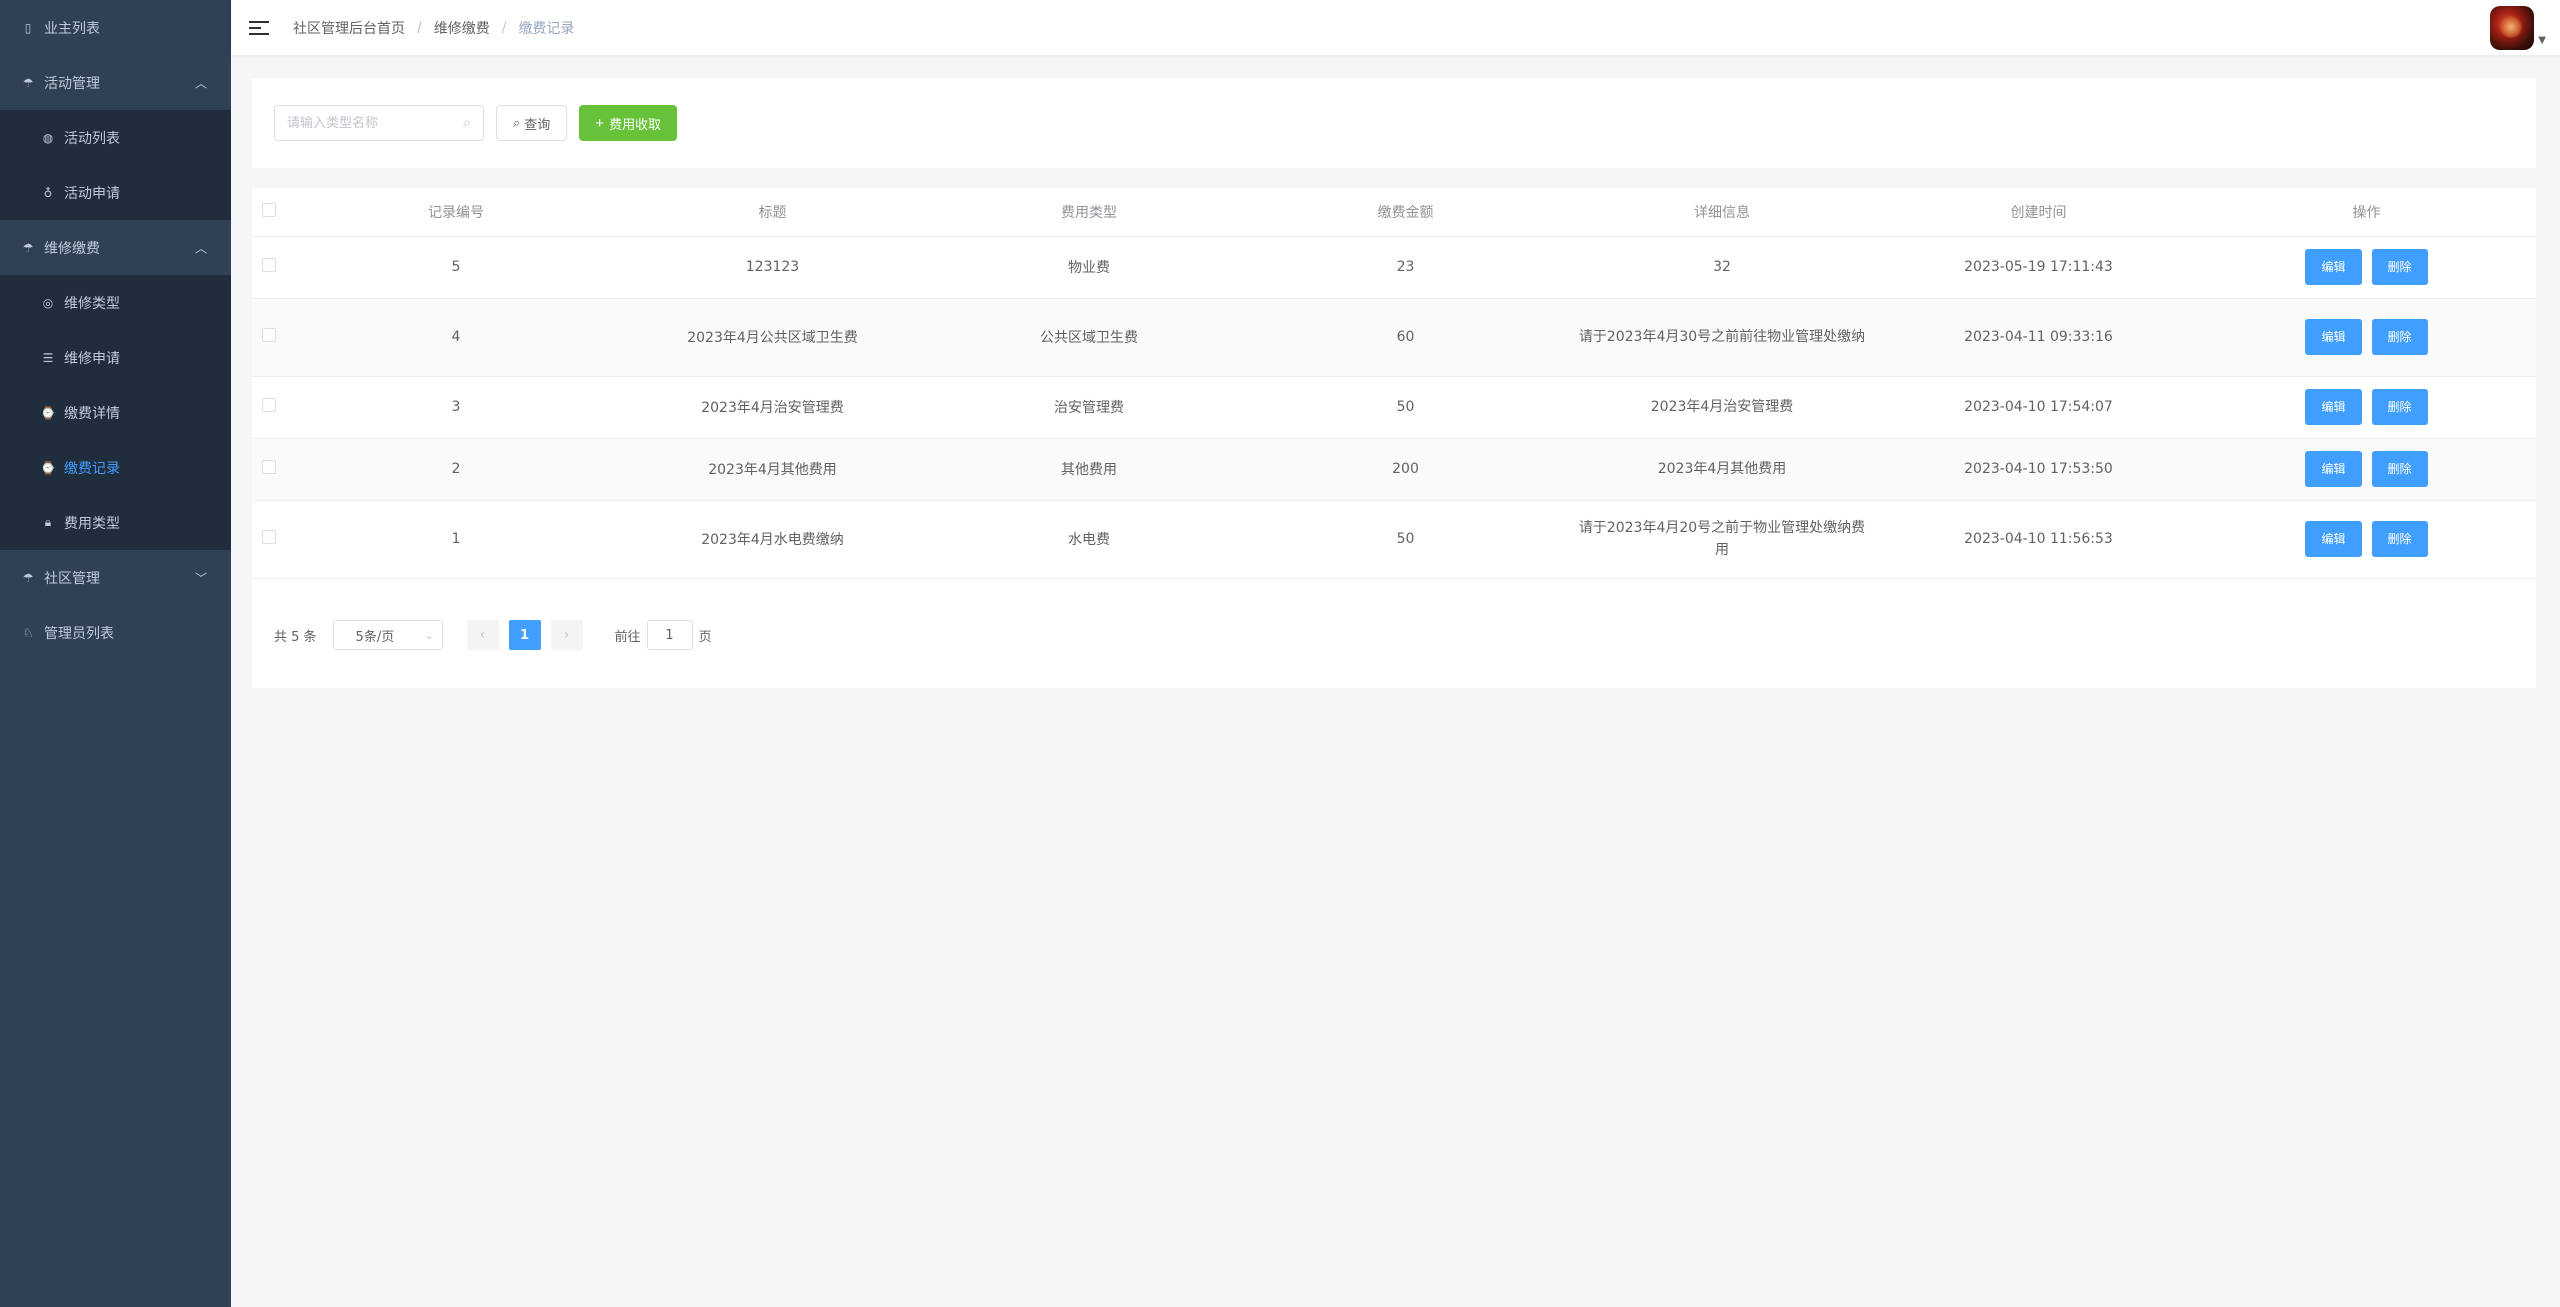 This screenshot has height=1307, width=2560. I want to click on caret-down-icon: ▼, so click(2542, 40).